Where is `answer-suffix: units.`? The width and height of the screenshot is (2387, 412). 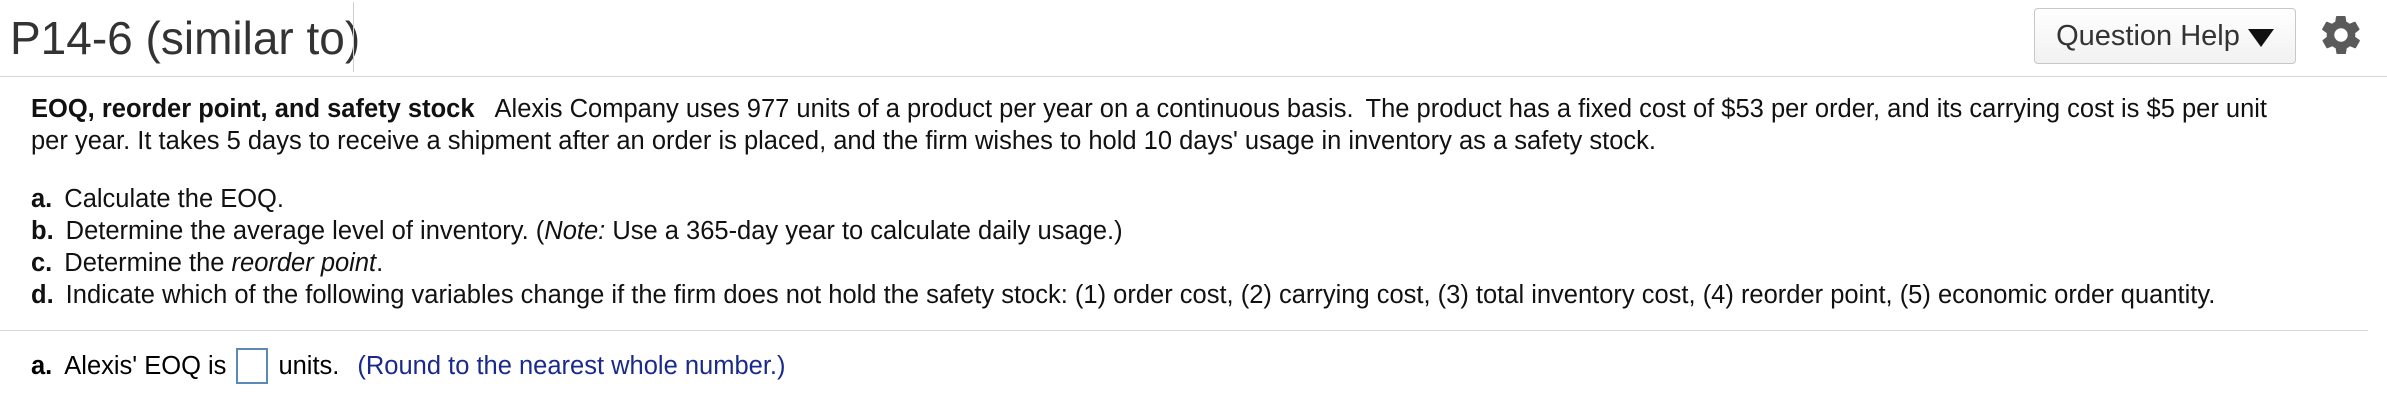
answer-suffix: units. is located at coordinates (309, 366).